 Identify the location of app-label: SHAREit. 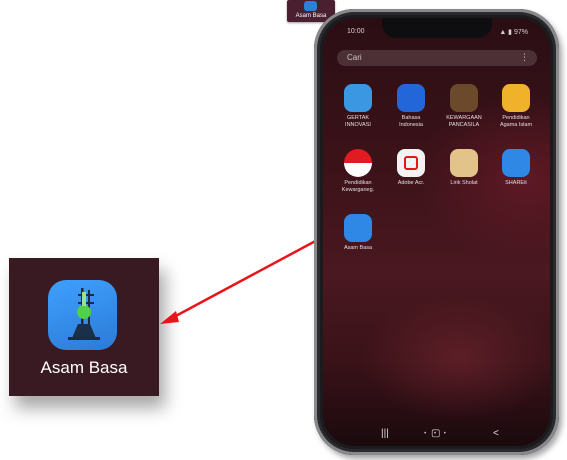
(516, 183).